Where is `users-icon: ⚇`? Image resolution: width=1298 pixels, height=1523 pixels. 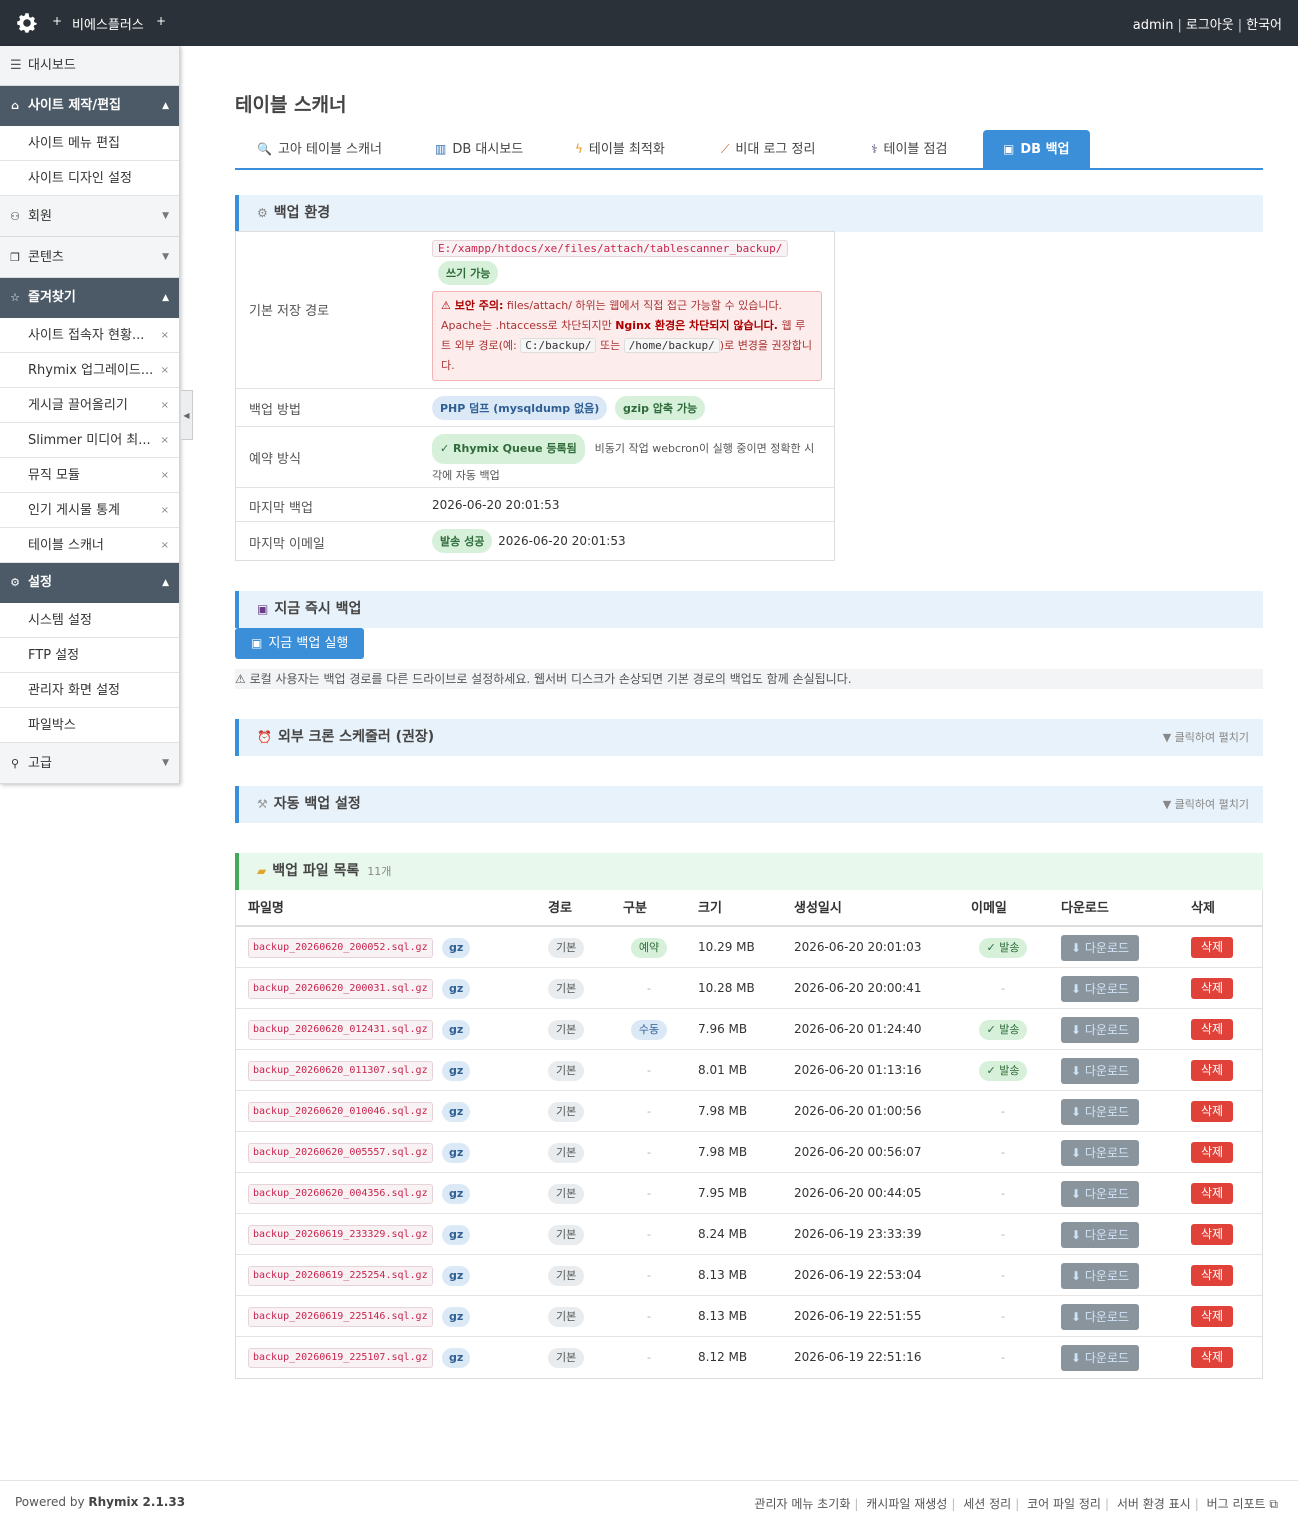
users-icon: ⚇ is located at coordinates (15, 216).